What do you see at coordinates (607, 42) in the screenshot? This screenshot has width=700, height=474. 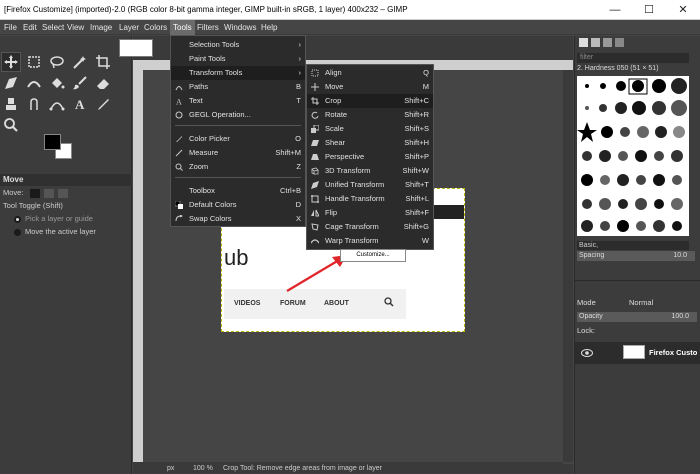 I see `font-tab-icon` at bounding box center [607, 42].